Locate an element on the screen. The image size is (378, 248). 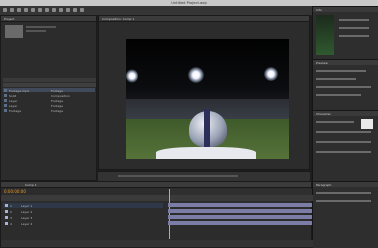
stamp-tool-icon is located at coordinates (68, 10).